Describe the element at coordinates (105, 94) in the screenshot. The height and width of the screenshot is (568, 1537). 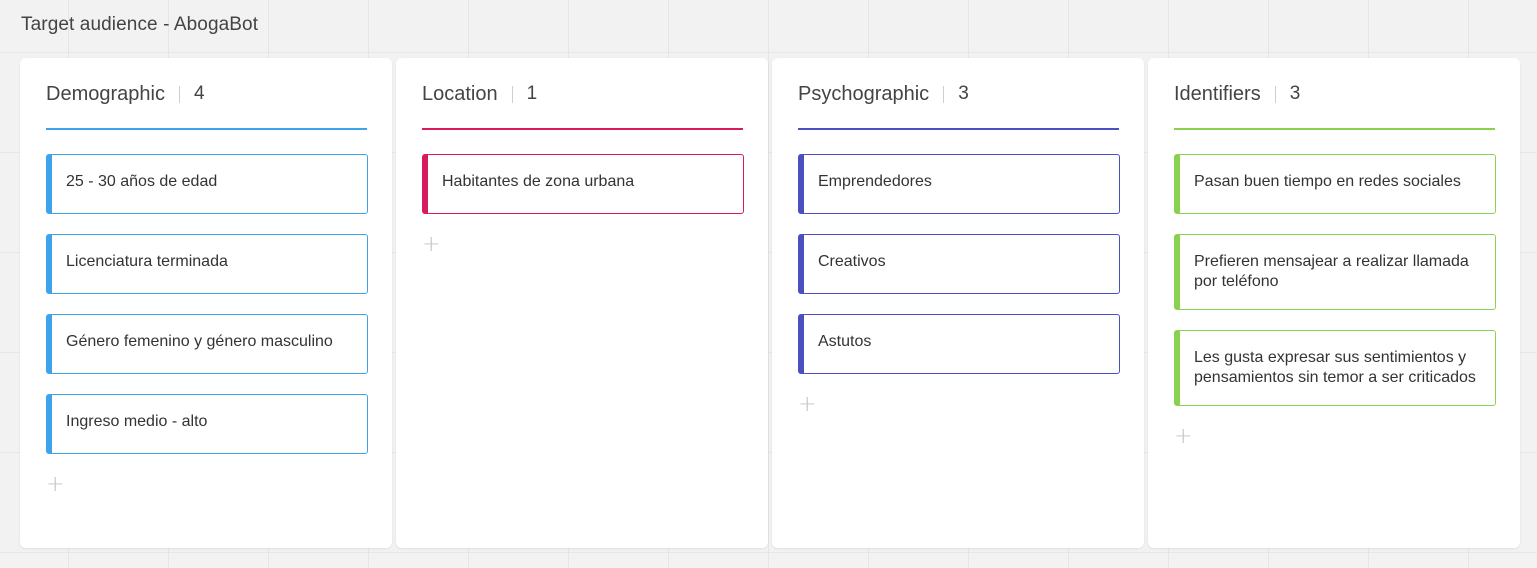
I see `column-title: Demographic` at that location.